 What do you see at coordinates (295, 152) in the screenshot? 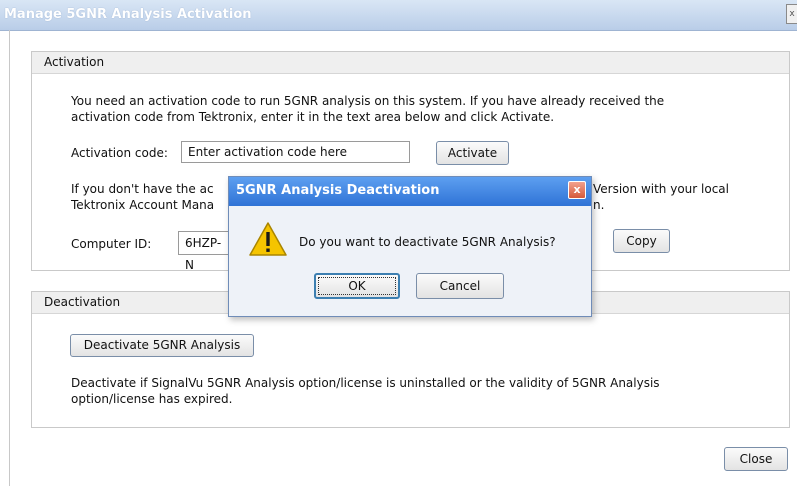
I see `activation-code-input: Enter activation code here` at bounding box center [295, 152].